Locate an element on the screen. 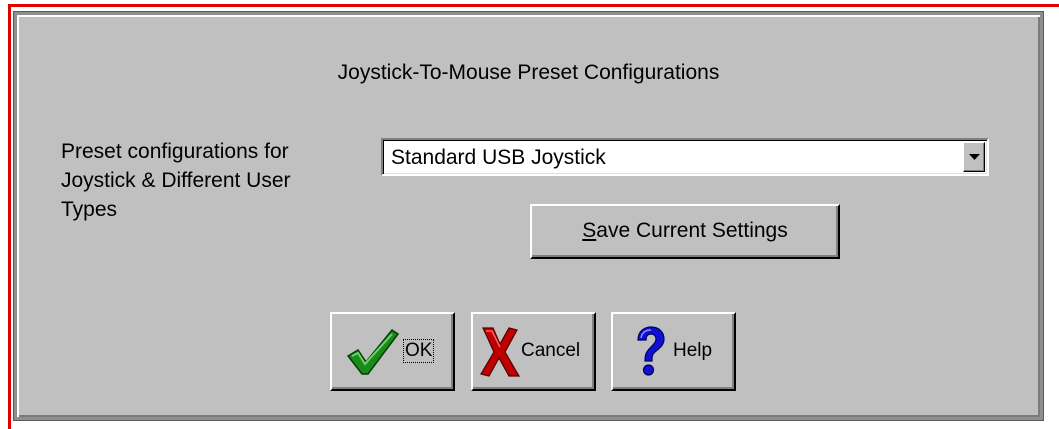 This screenshot has width=1059, height=429. dropdown-arrow-button is located at coordinates (974, 157).